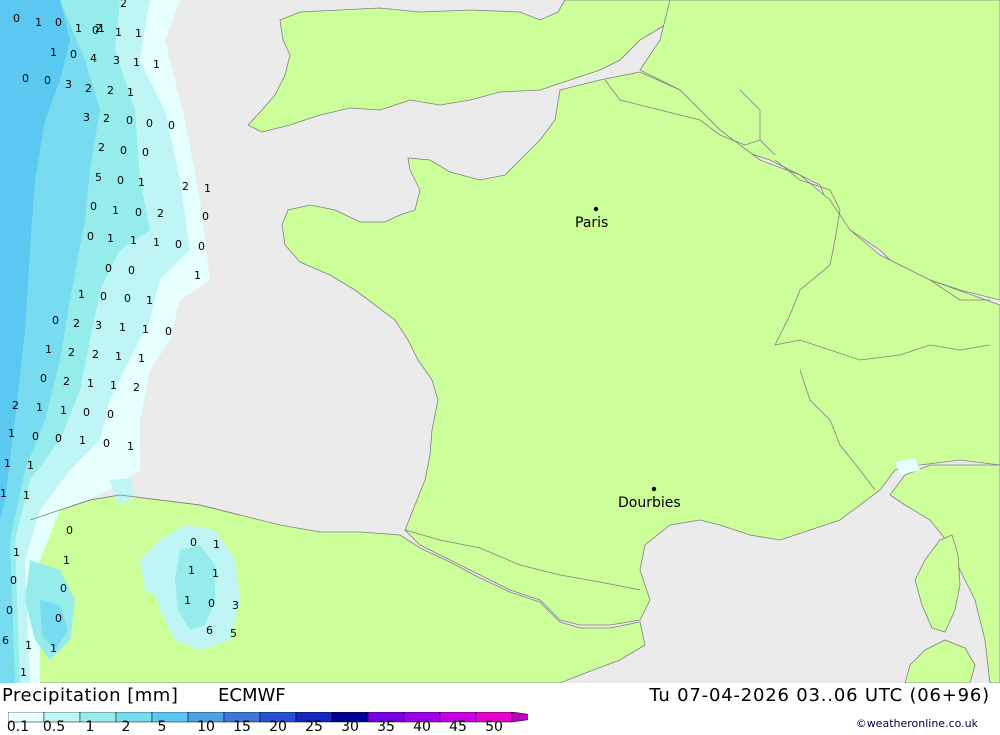  I want to click on land-corsica, so click(937, 583).